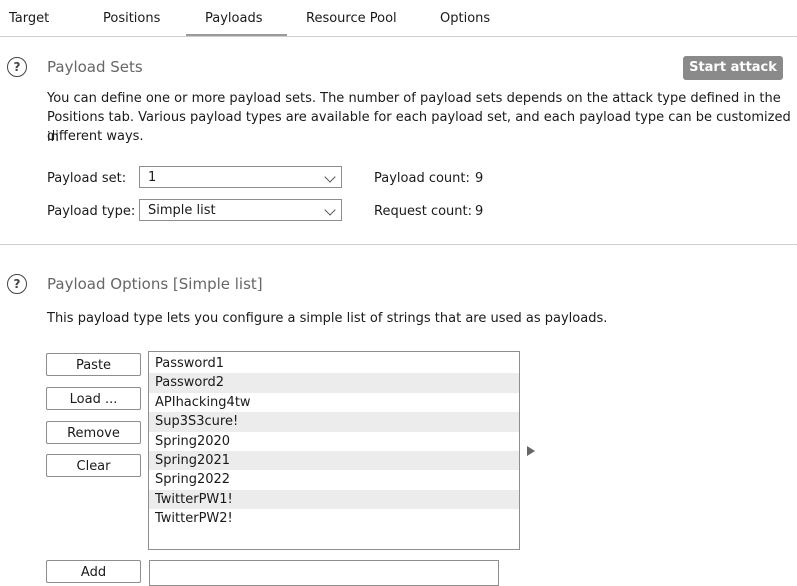  I want to click on add-button: Add, so click(93, 571).